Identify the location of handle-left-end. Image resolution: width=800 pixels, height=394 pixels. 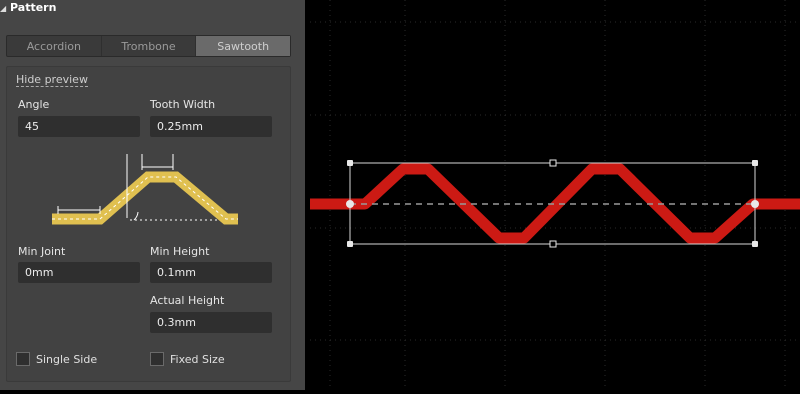
(350, 204).